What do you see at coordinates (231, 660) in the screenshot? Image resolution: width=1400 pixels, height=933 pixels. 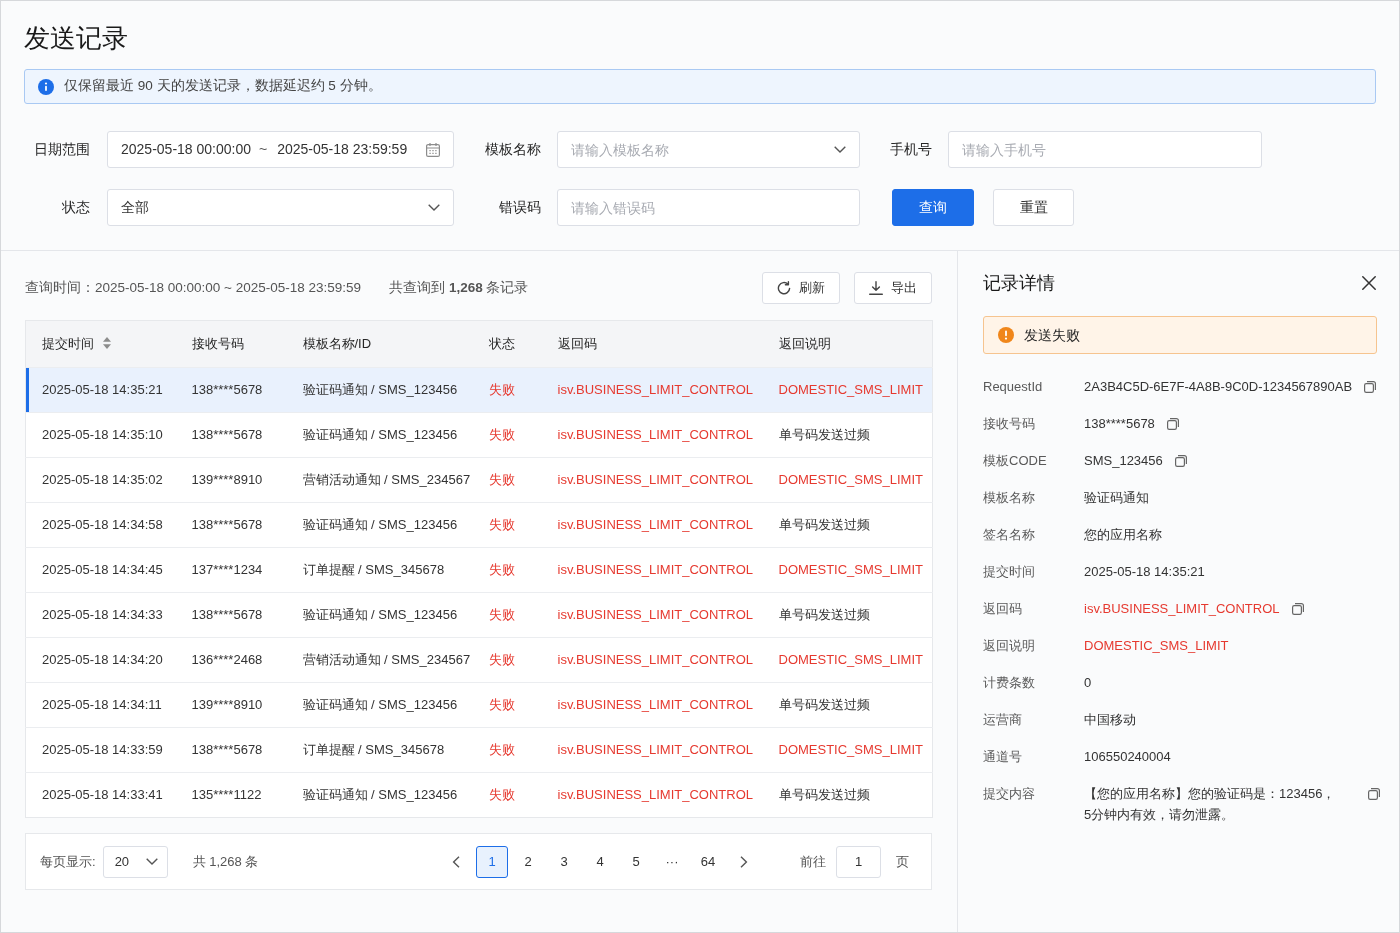 I see `table-cell: 136****2468` at bounding box center [231, 660].